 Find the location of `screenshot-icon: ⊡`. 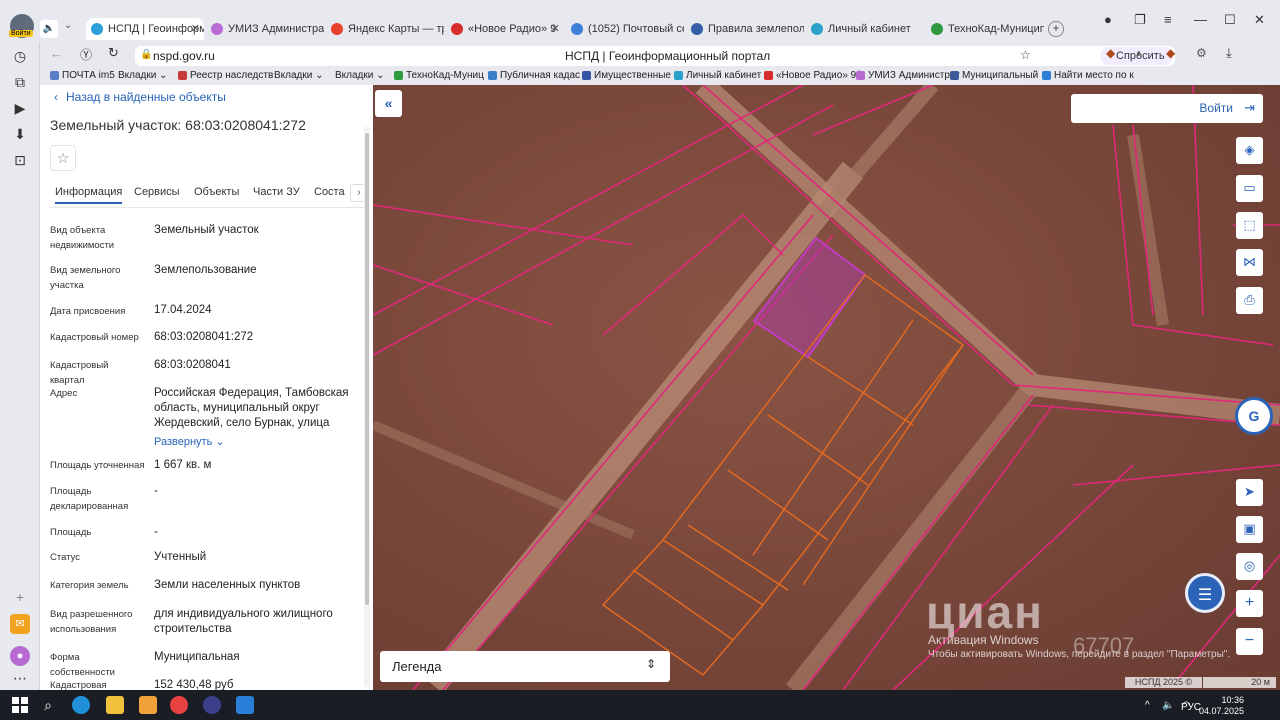

screenshot-icon: ⊡ is located at coordinates (20, 160).